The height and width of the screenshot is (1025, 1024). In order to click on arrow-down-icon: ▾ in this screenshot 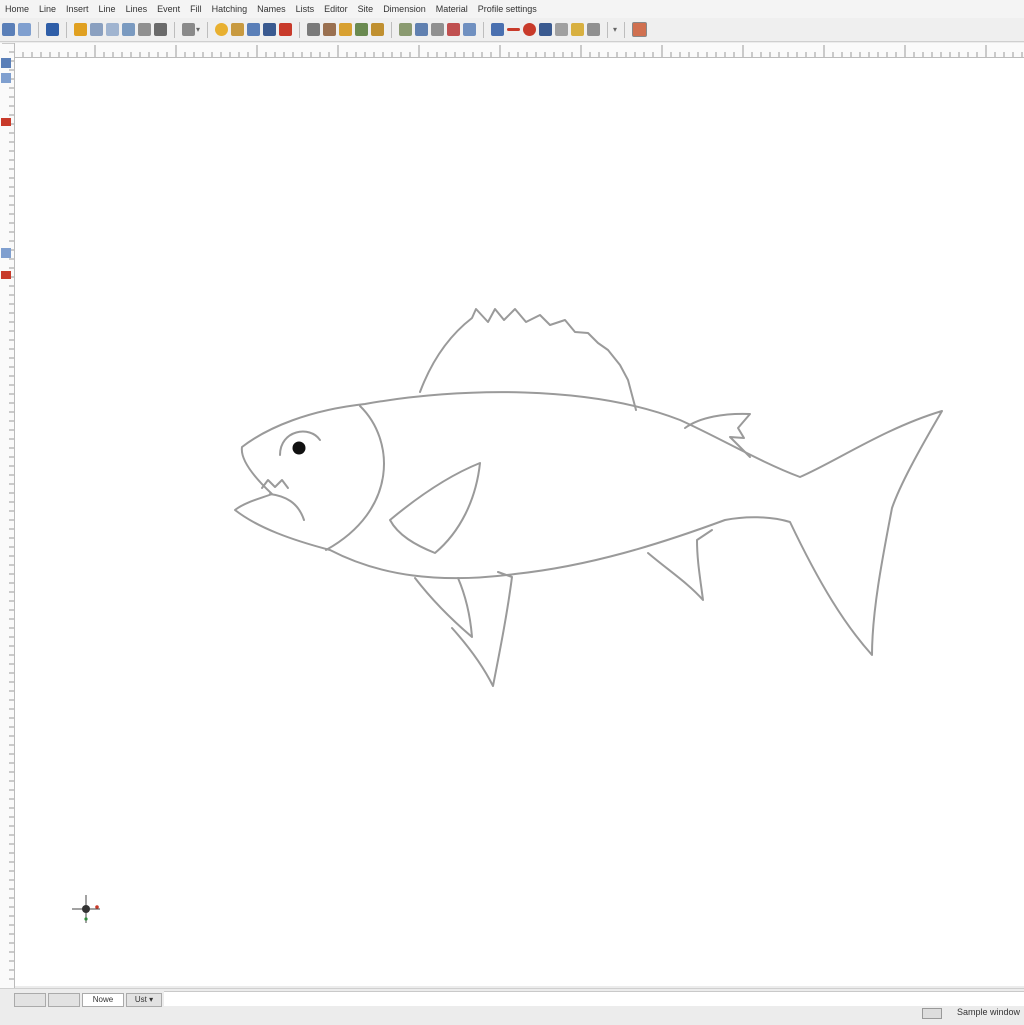, I will do `click(615, 29)`.